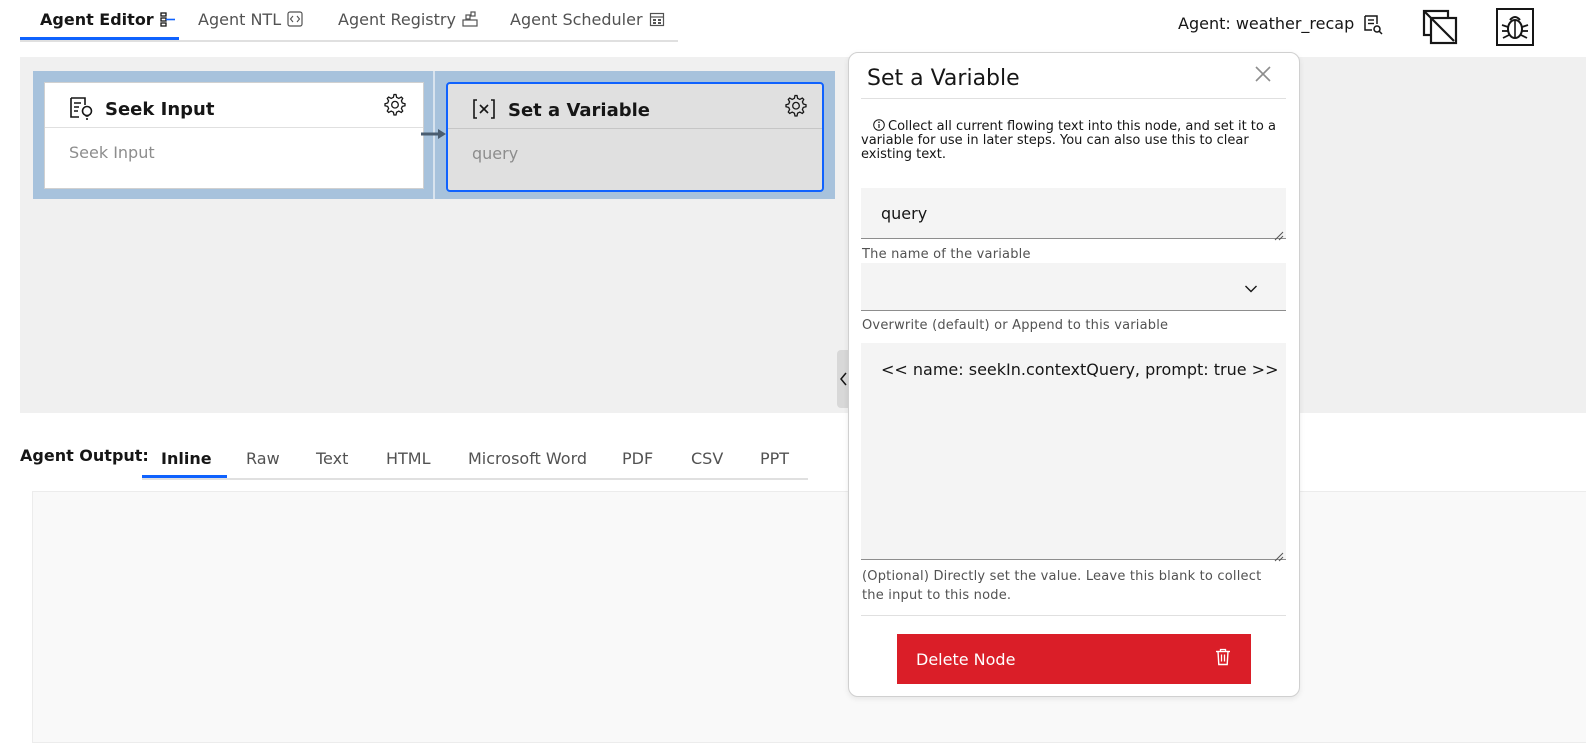 The image size is (1586, 743). I want to click on debug-icon, so click(1515, 27).